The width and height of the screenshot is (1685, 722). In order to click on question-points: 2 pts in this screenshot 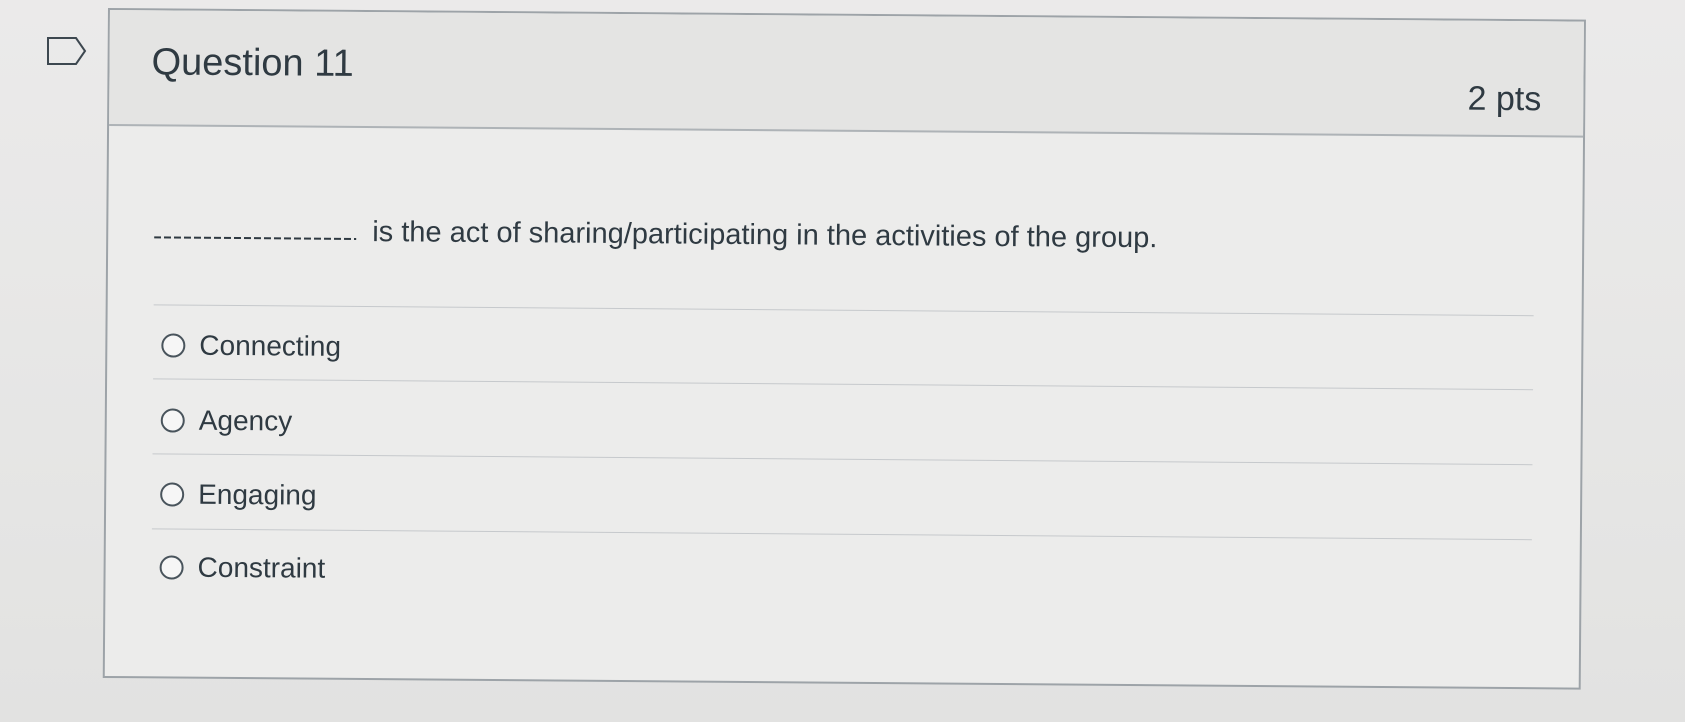, I will do `click(1504, 99)`.